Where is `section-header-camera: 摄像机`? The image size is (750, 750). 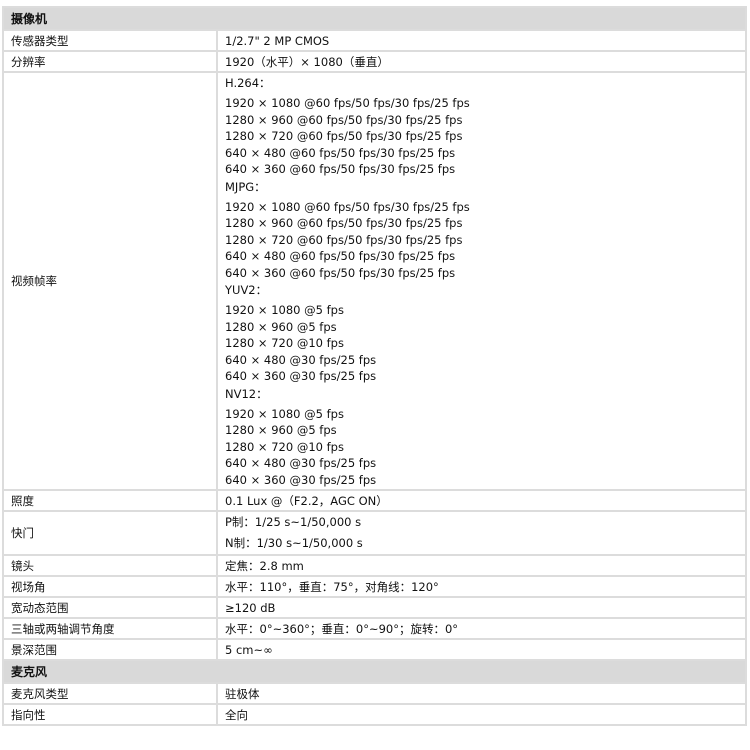
section-header-camera: 摄像机 is located at coordinates (374, 18).